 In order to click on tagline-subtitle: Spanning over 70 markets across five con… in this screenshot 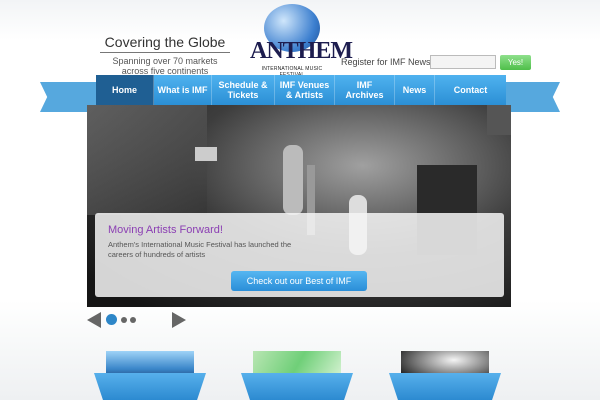, I will do `click(165, 66)`.